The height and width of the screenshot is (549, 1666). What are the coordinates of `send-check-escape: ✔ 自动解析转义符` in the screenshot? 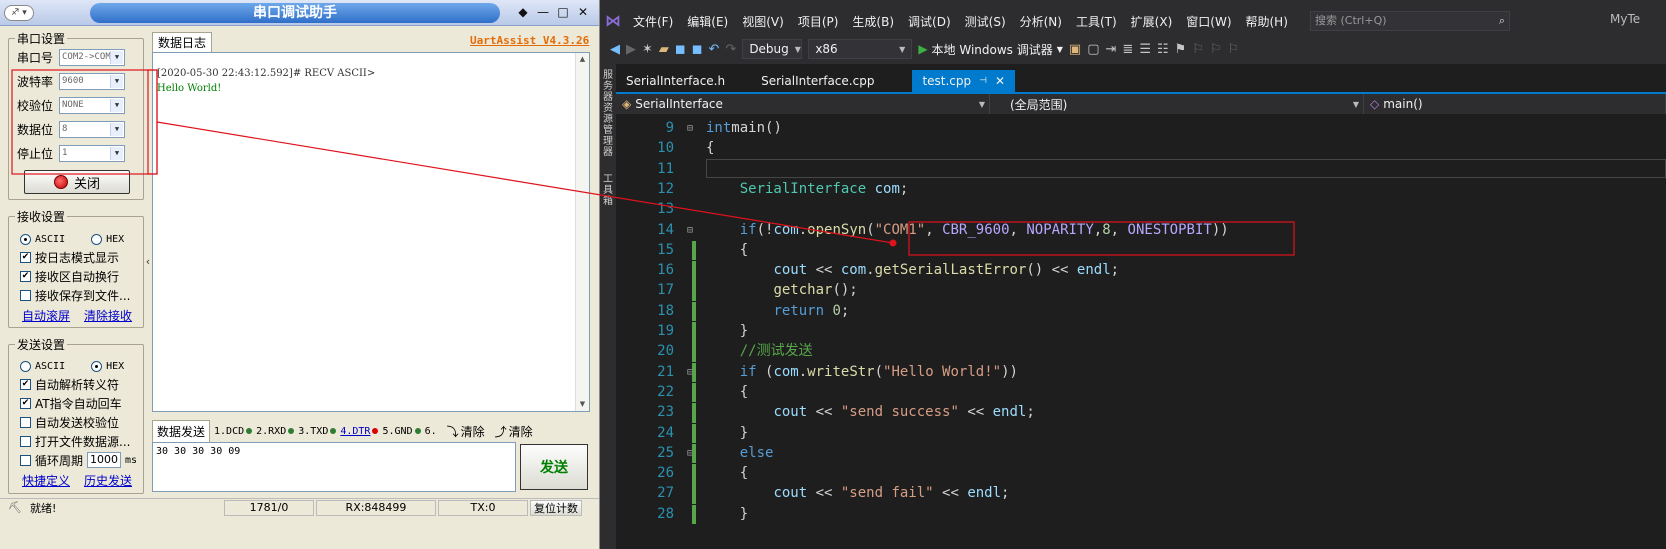 It's located at (69, 384).